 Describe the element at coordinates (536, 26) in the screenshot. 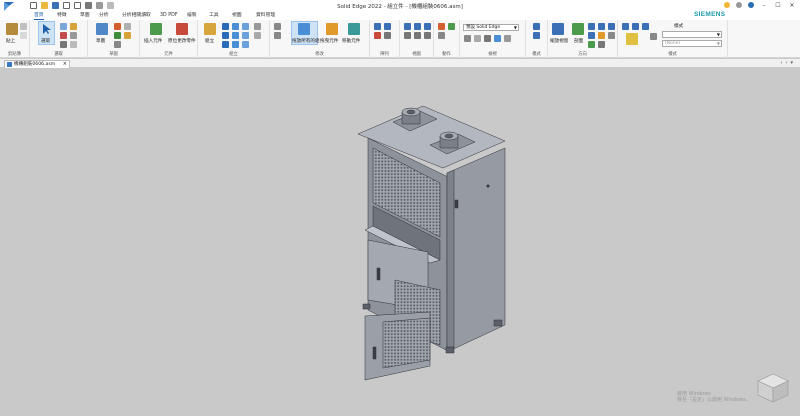

I see `sketch-view-icon` at that location.